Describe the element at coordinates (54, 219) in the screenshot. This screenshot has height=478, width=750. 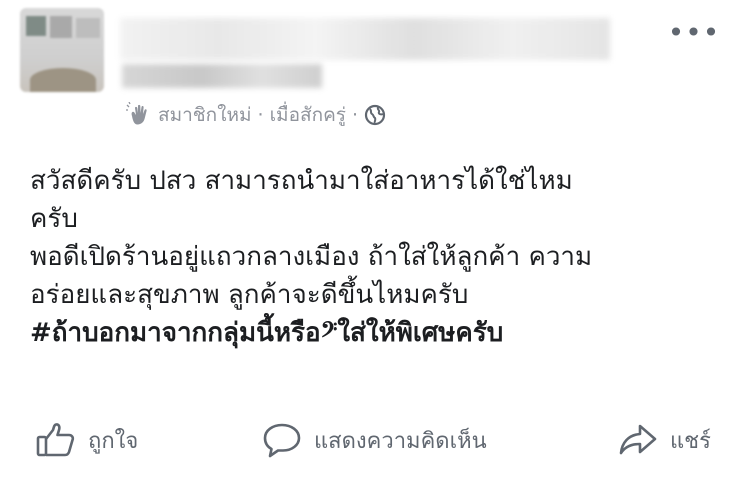
I see `post-text-line: ครับ` at that location.